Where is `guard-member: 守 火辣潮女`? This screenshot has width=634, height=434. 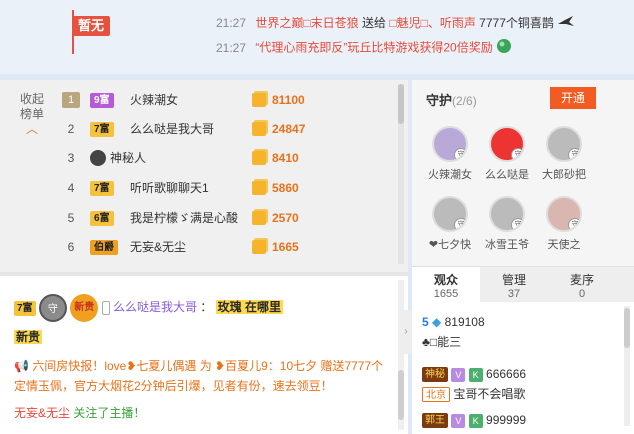 guard-member: 守 火辣潮女 is located at coordinates (450, 149).